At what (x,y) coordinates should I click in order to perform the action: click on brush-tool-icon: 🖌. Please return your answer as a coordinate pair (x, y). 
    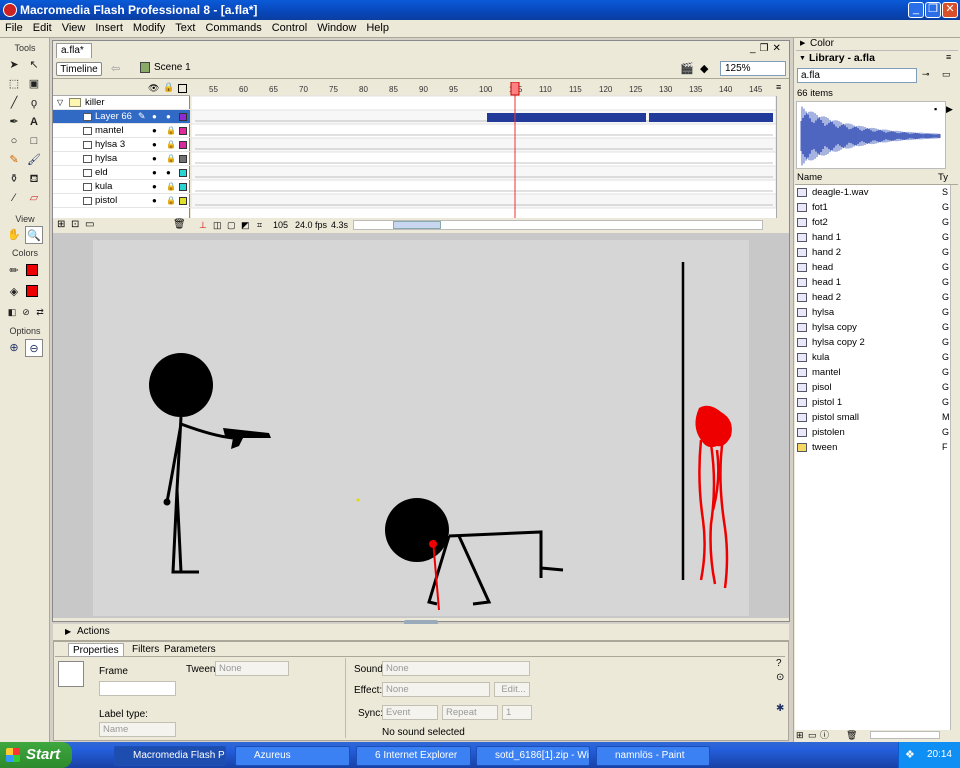
    Looking at the image, I should click on (34, 160).